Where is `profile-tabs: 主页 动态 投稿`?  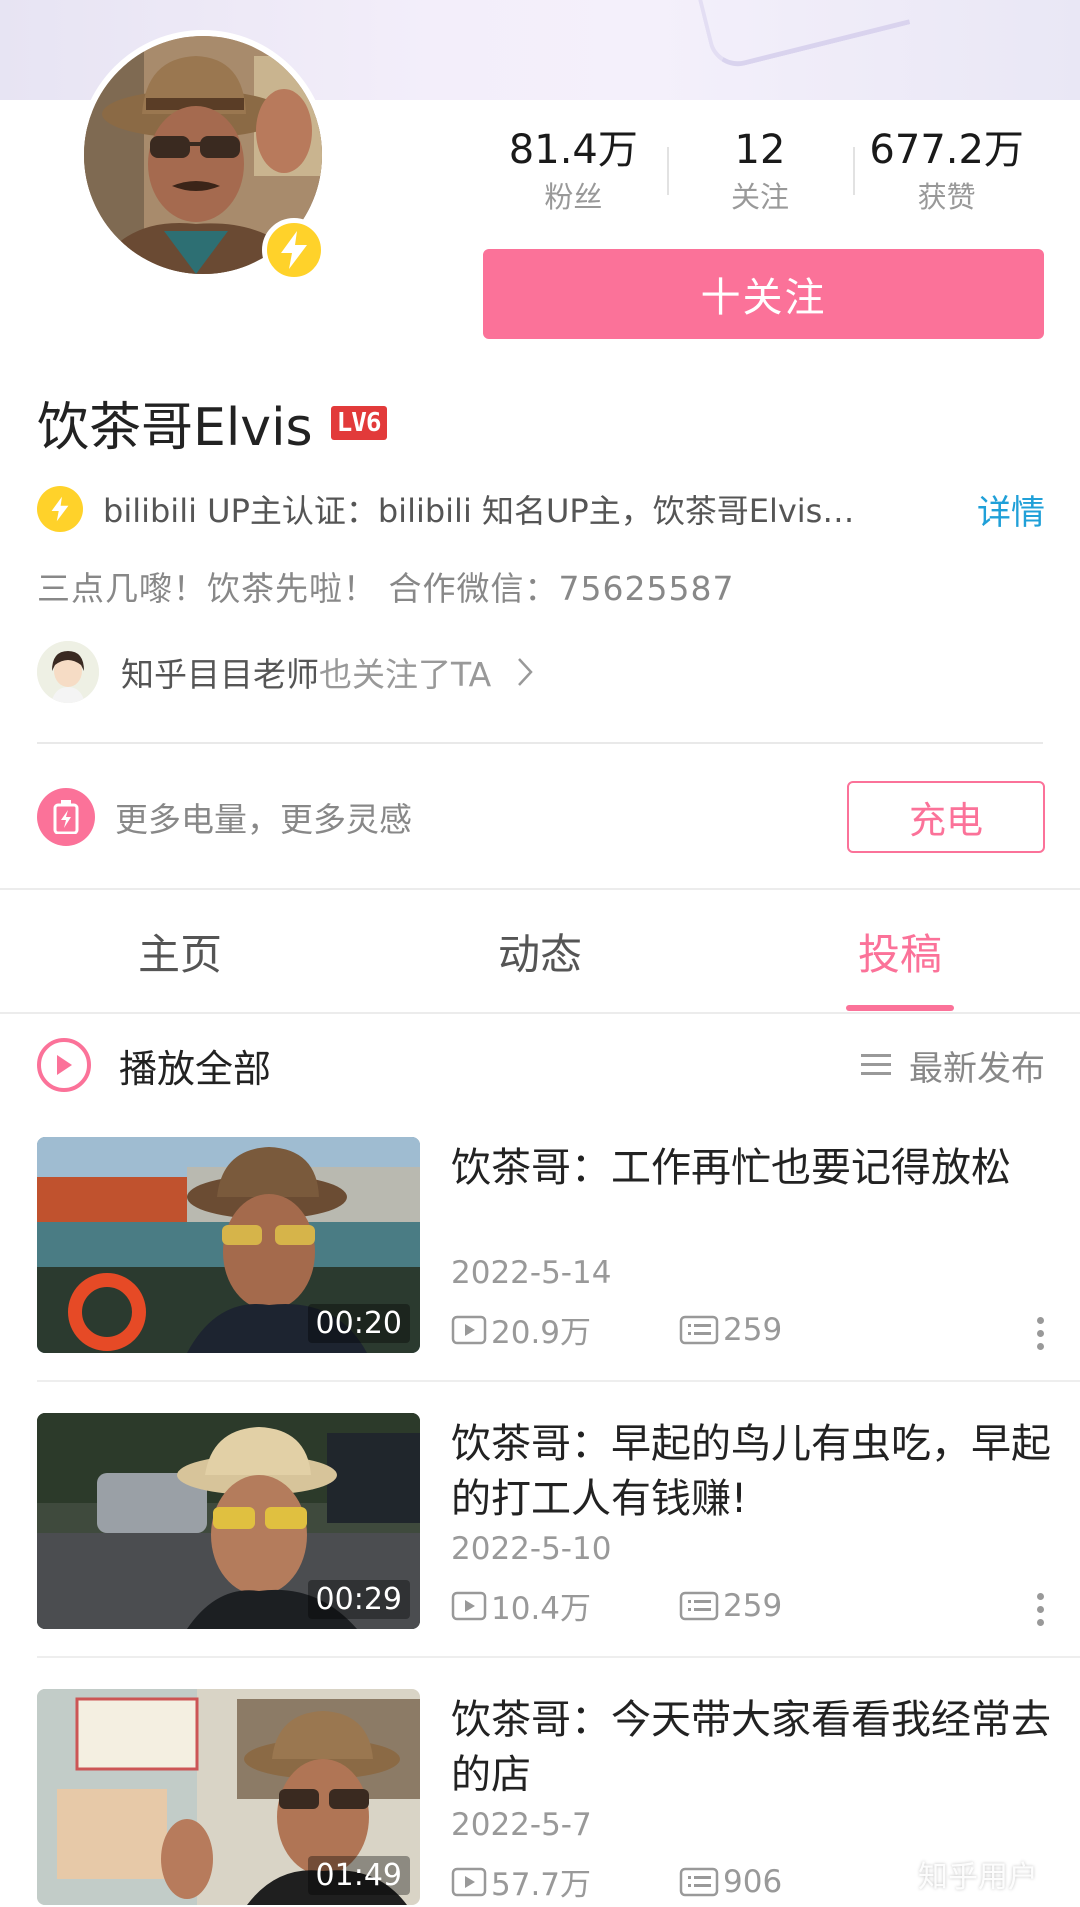
profile-tabs: 主页 动态 投稿 is located at coordinates (540, 951).